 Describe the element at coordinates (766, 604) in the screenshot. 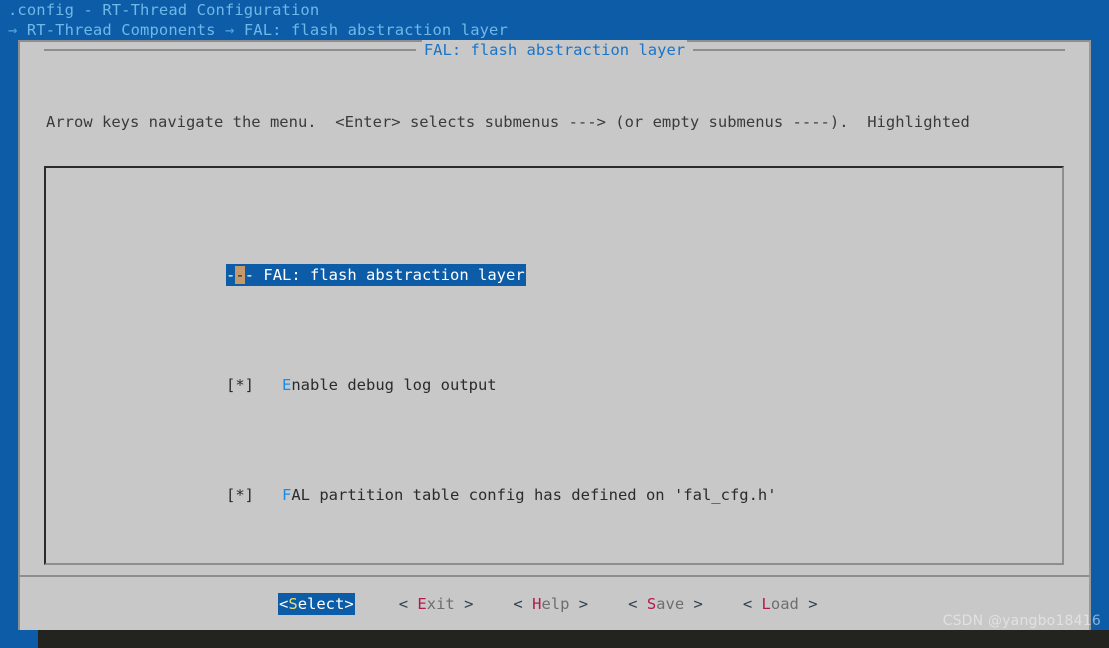

I see `load-button-hotkey: L` at that location.